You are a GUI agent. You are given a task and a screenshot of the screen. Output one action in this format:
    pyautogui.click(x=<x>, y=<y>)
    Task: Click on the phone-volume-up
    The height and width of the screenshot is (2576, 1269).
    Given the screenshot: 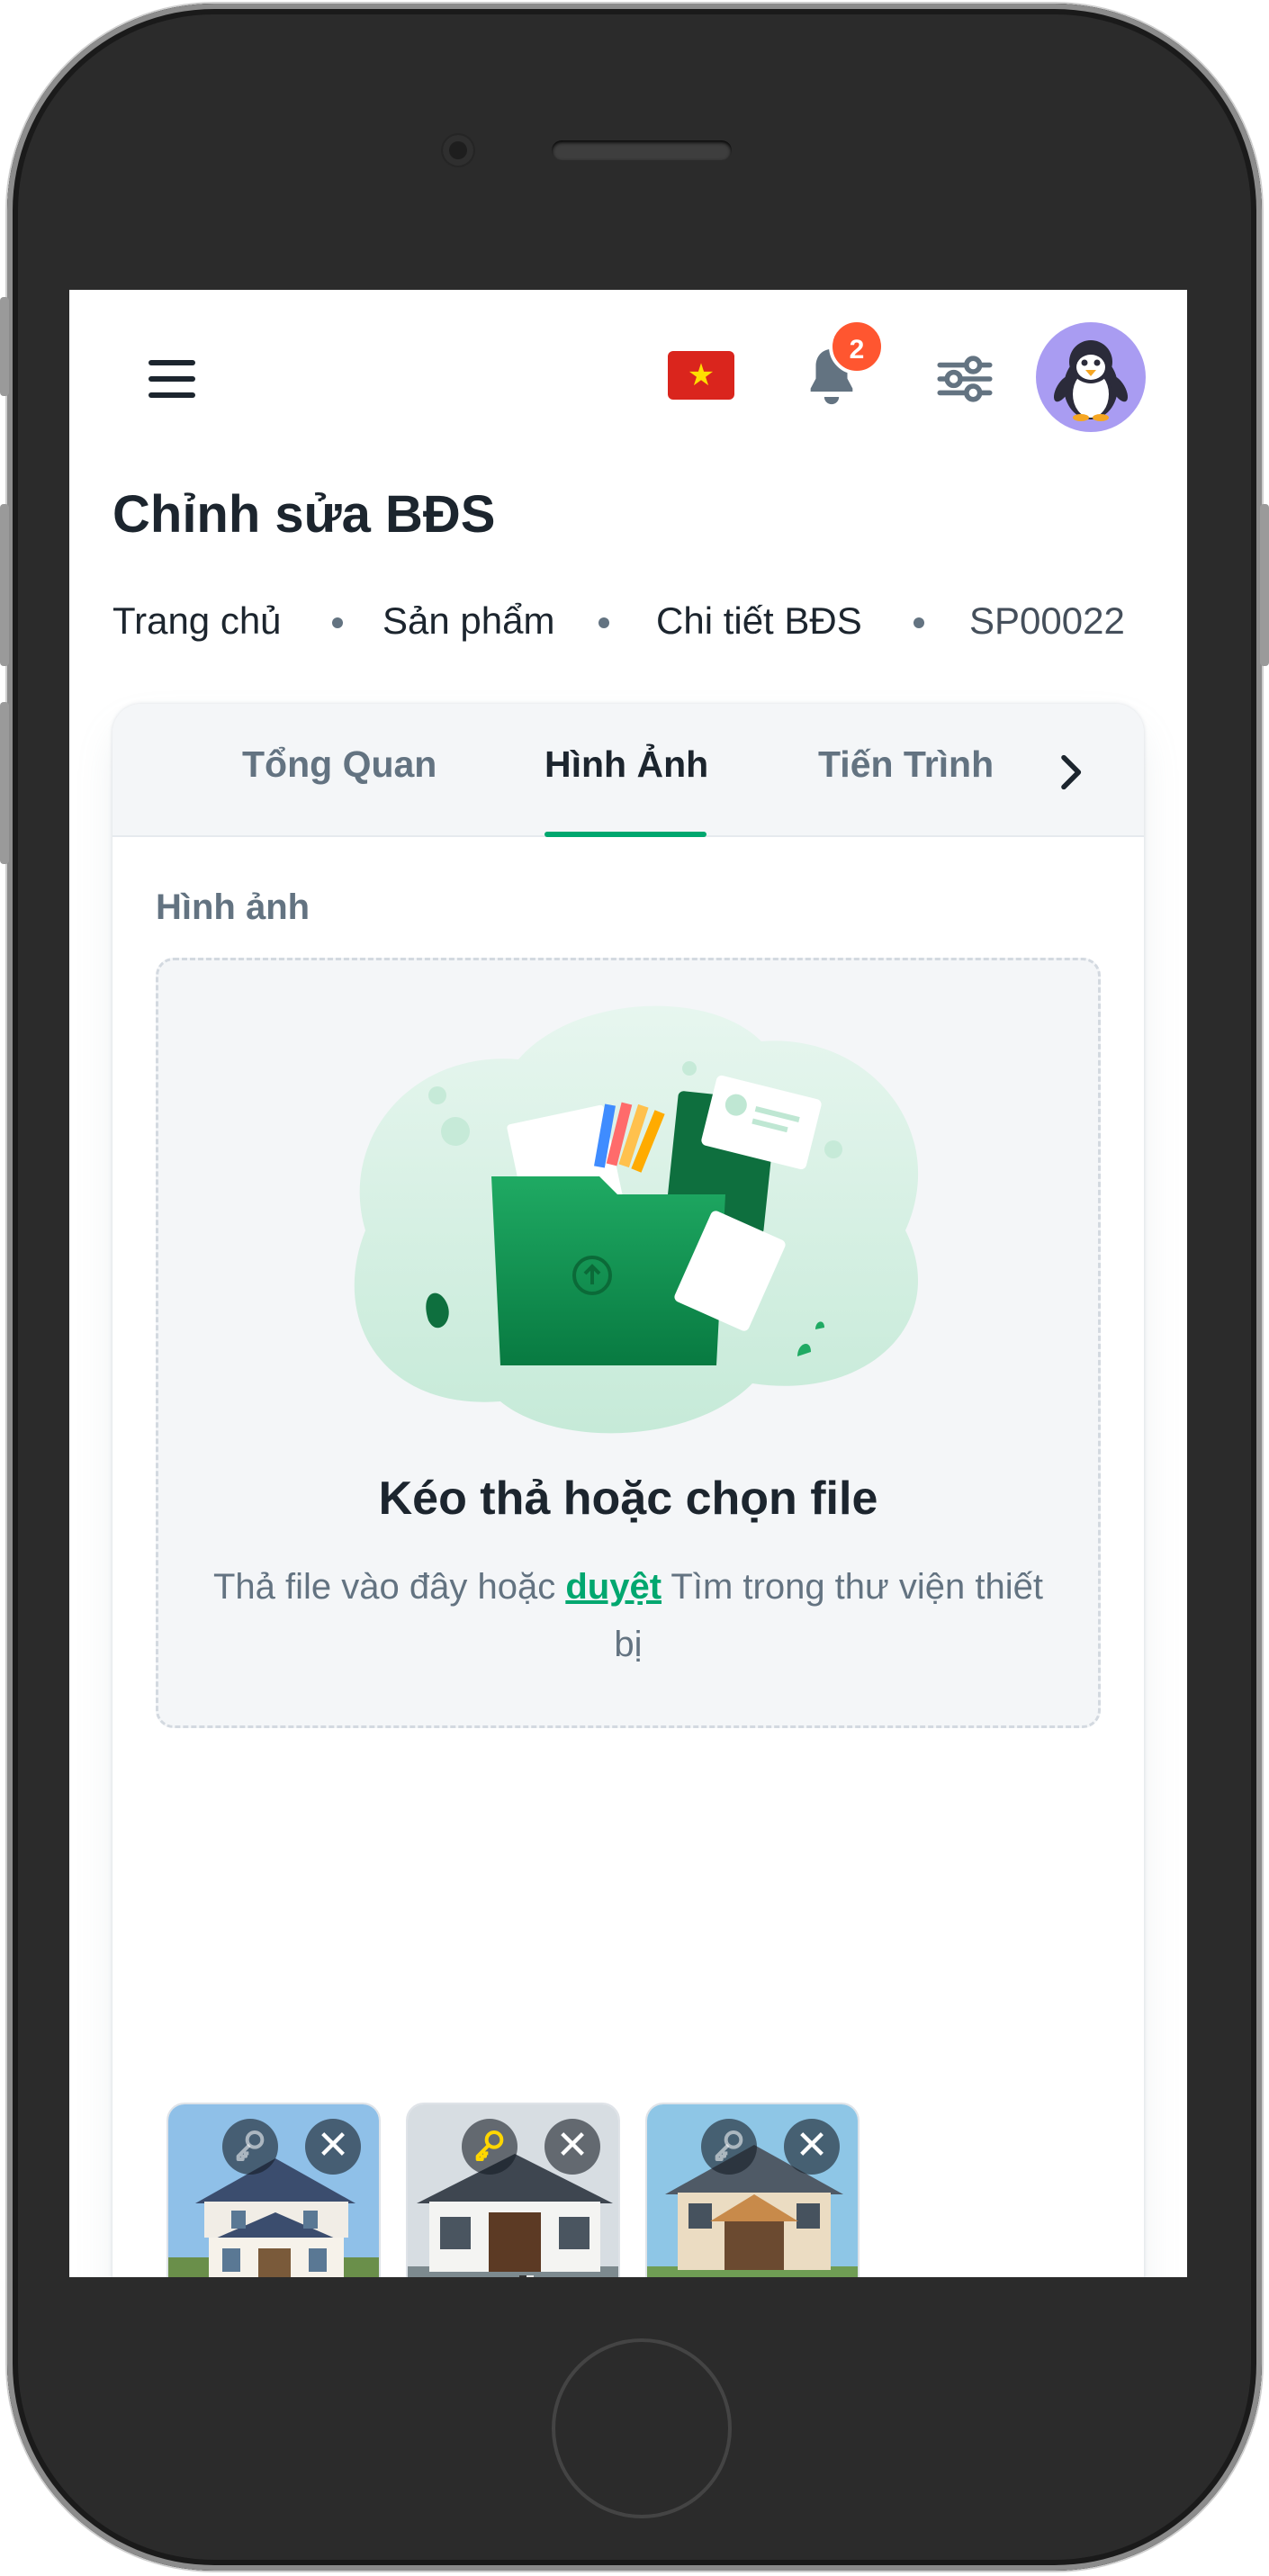 What is the action you would take?
    pyautogui.click(x=4, y=585)
    